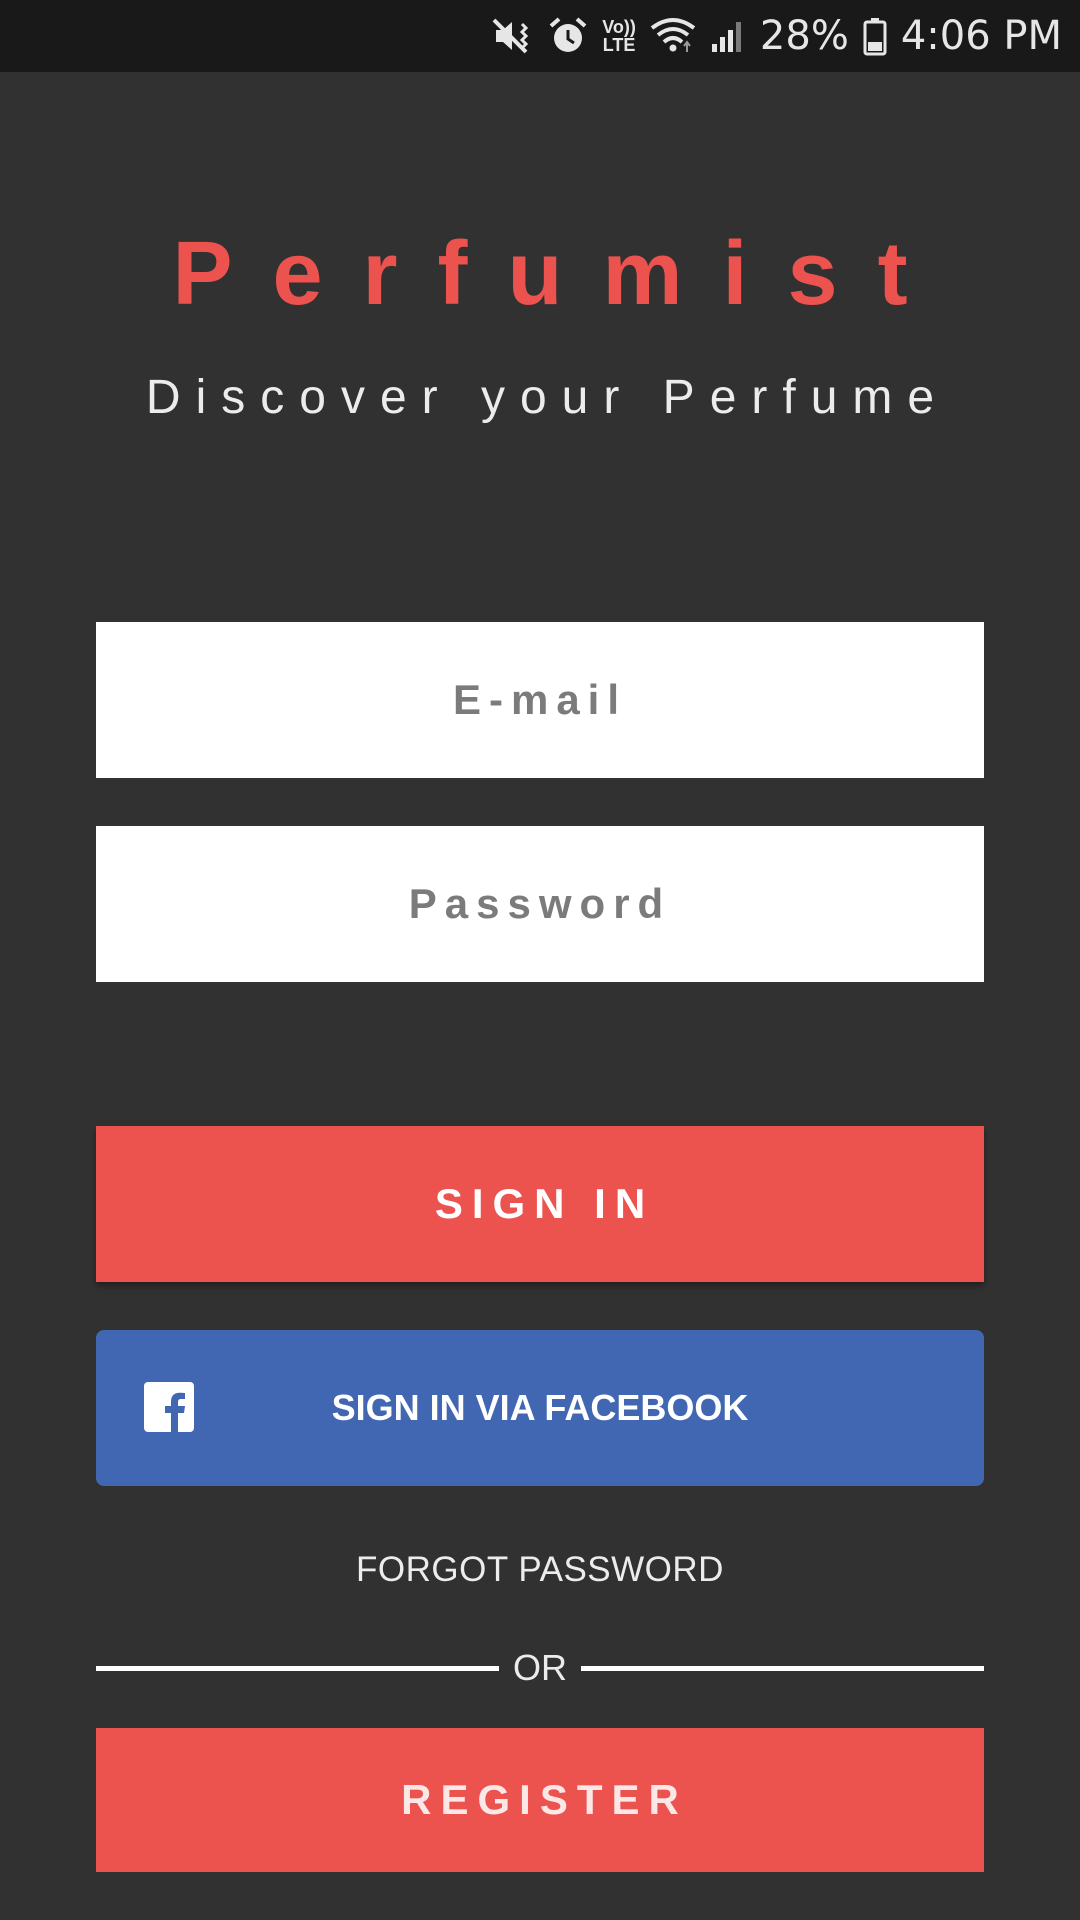  What do you see at coordinates (544, 1799) in the screenshot?
I see `register-label: REGISTER` at bounding box center [544, 1799].